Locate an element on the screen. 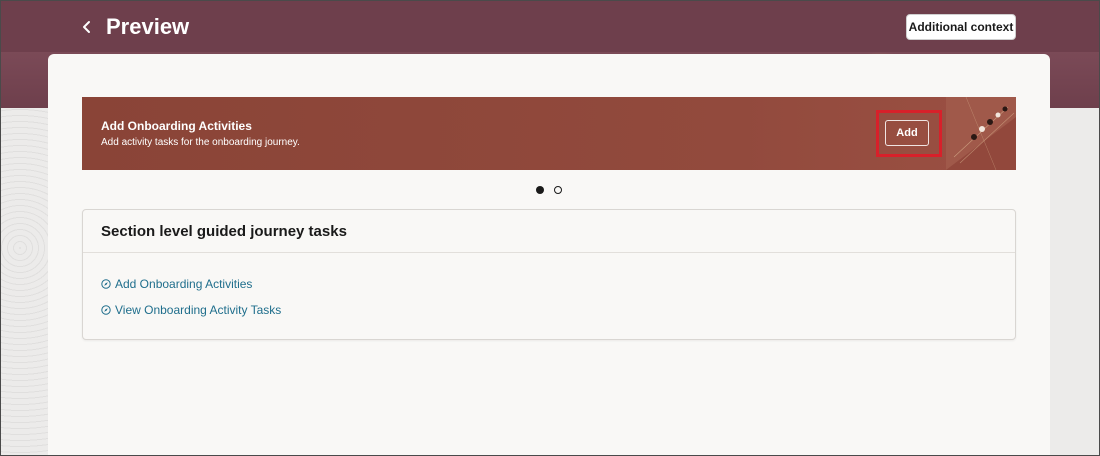  task-link-label: View Onboarding Activity Tasks is located at coordinates (198, 310).